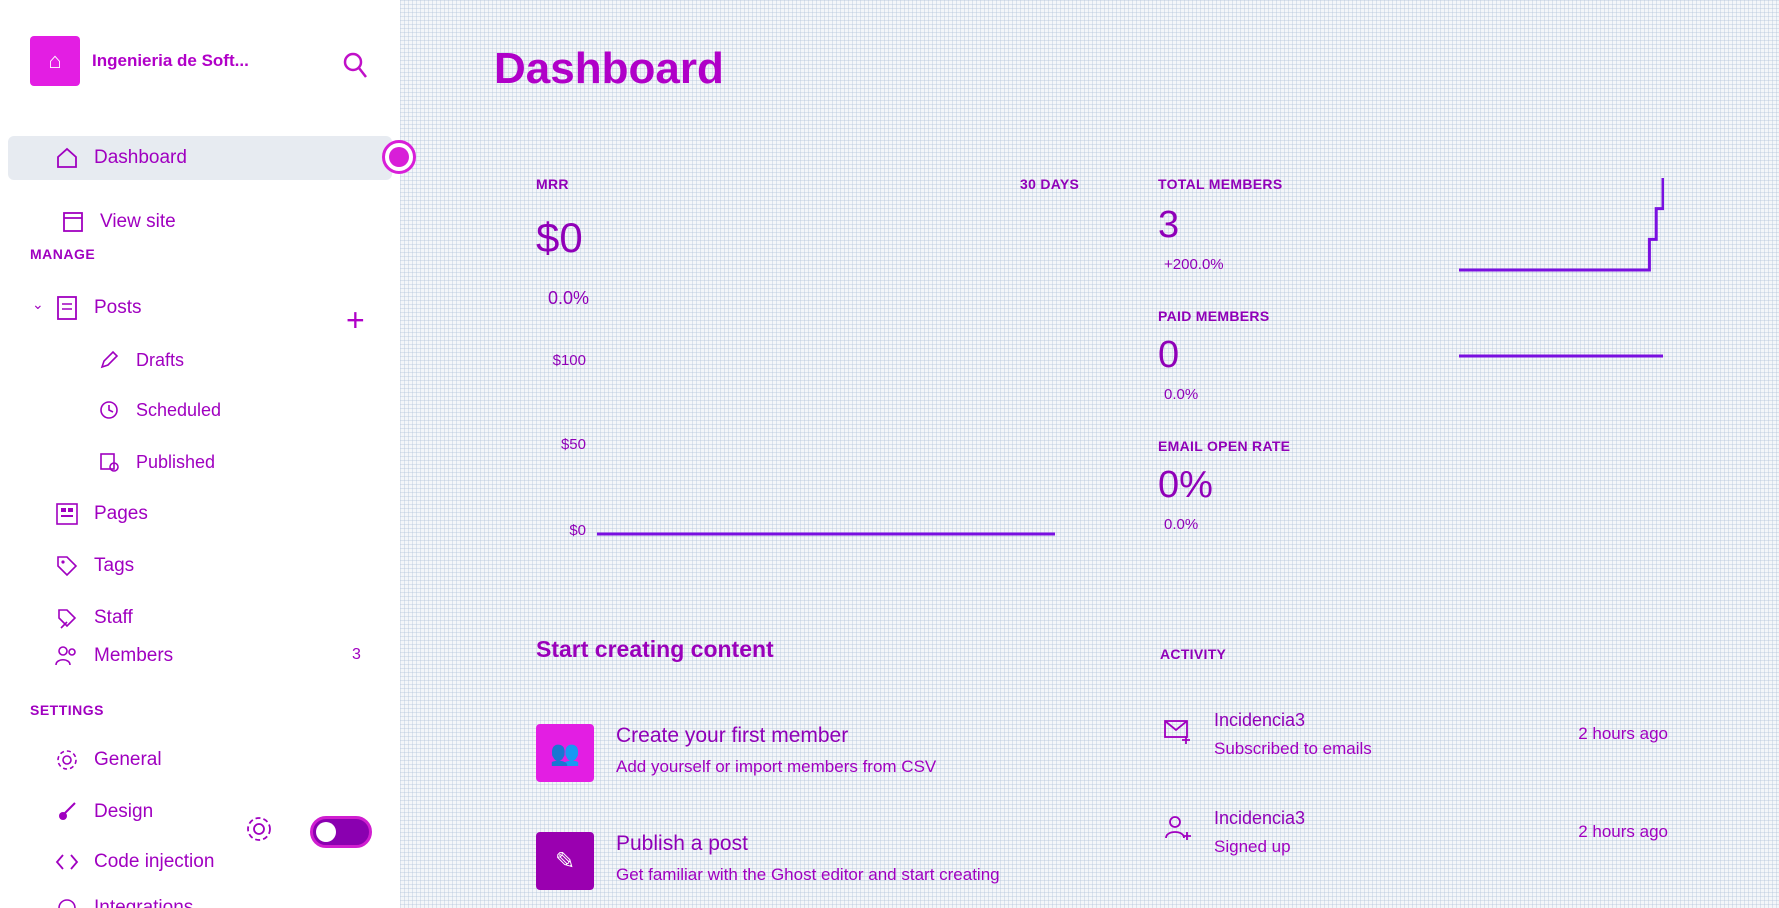 Image resolution: width=1779 pixels, height=908 pixels. What do you see at coordinates (113, 617) in the screenshot?
I see `sidebar-item-label: Staff` at bounding box center [113, 617].